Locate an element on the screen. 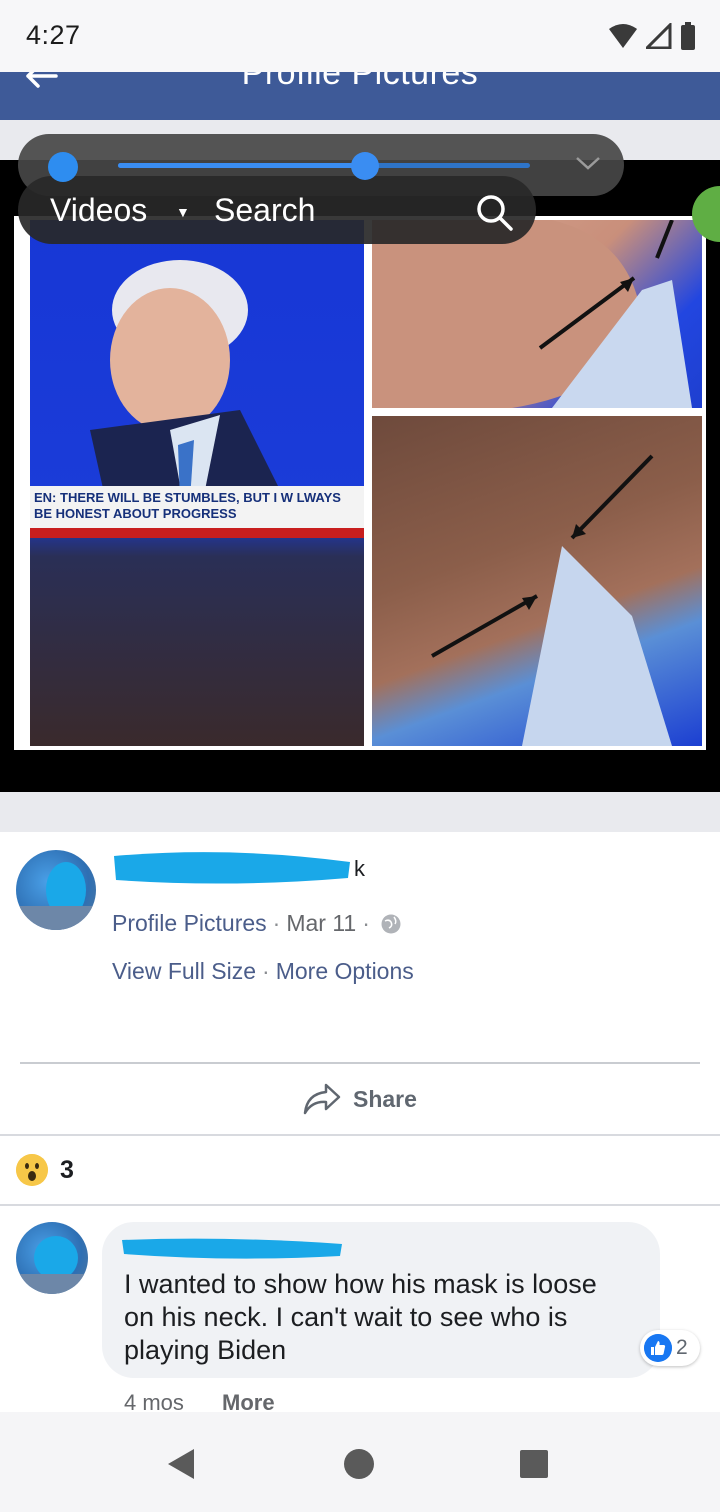 The height and width of the screenshot is (1512, 720). post-date: Mar 11 is located at coordinates (321, 923).